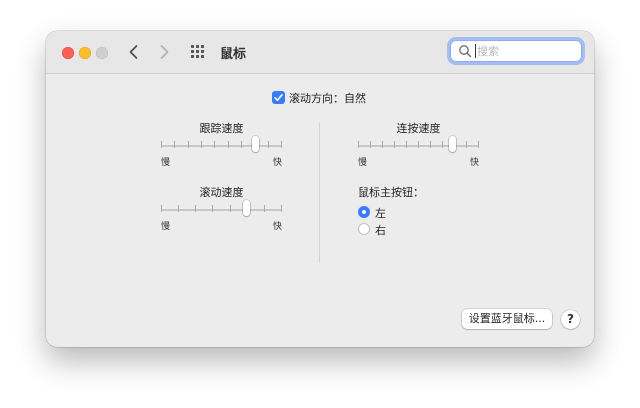  I want to click on double-click-speed-slider-knob, so click(452, 144).